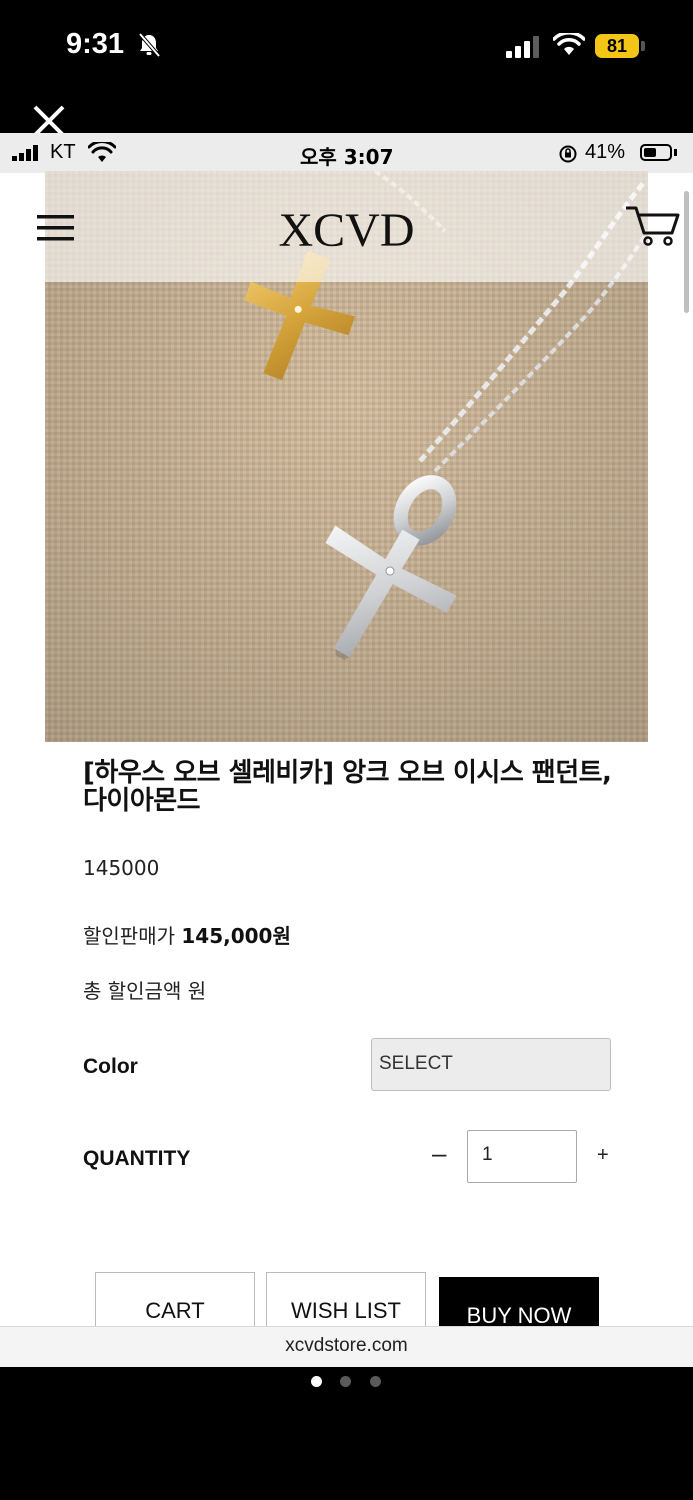 Image resolution: width=693 pixels, height=1500 pixels. I want to click on battery-icon, so click(656, 152).